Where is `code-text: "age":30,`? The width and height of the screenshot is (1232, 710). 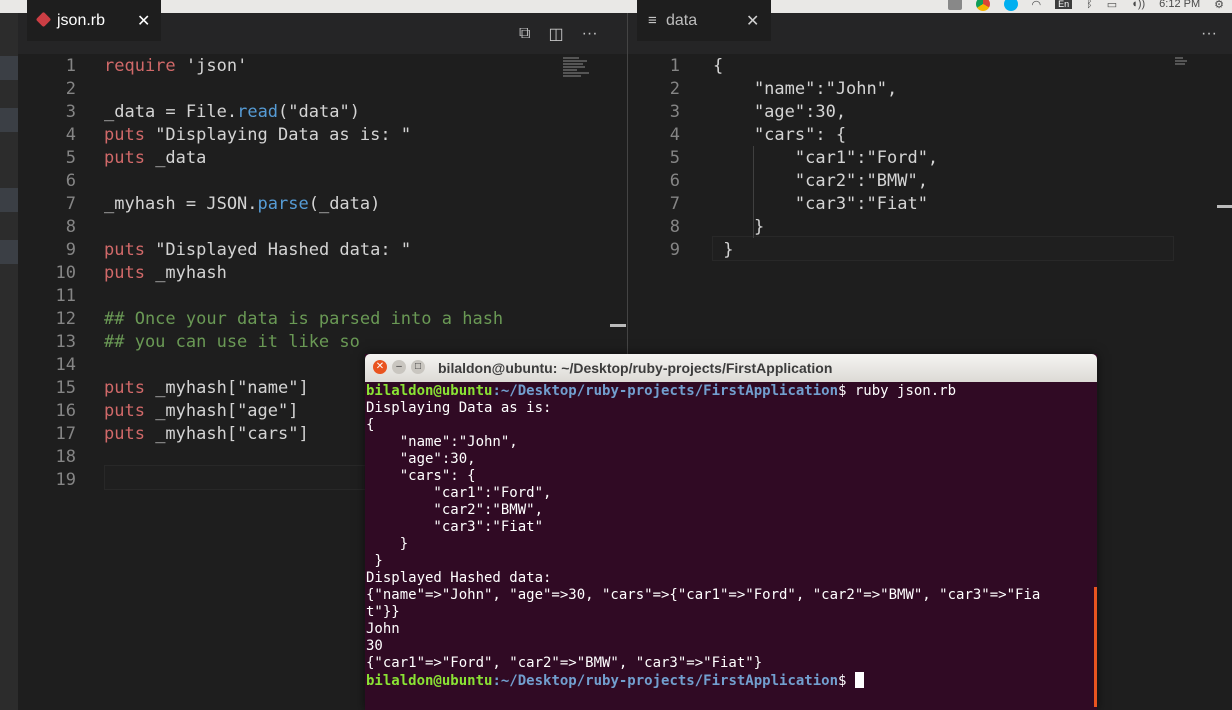
code-text: "age":30, is located at coordinates (780, 112).